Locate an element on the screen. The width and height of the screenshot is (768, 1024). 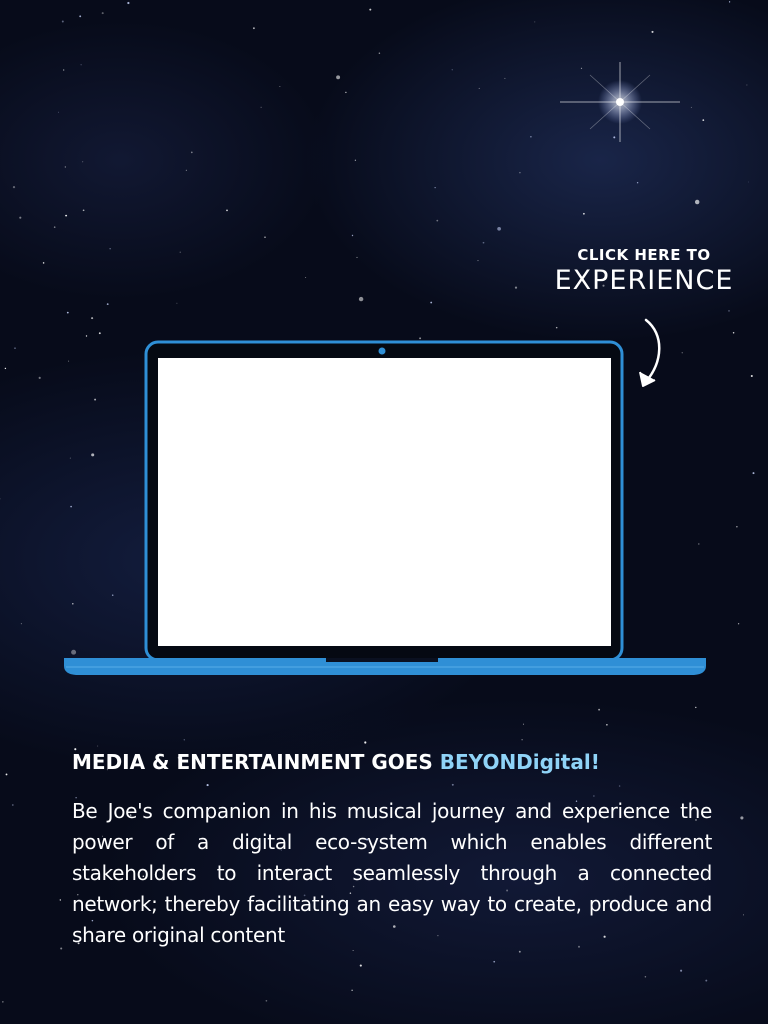
headline: MEDIA & ENTERTAINMENT GOES BEYONDigital! is located at coordinates (392, 762).